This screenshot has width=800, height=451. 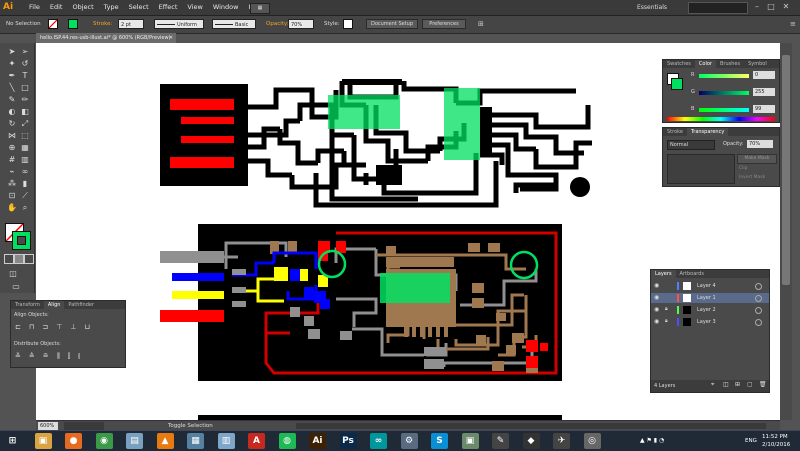 What do you see at coordinates (84, 426) in the screenshot?
I see `artboard-navigator` at bounding box center [84, 426].